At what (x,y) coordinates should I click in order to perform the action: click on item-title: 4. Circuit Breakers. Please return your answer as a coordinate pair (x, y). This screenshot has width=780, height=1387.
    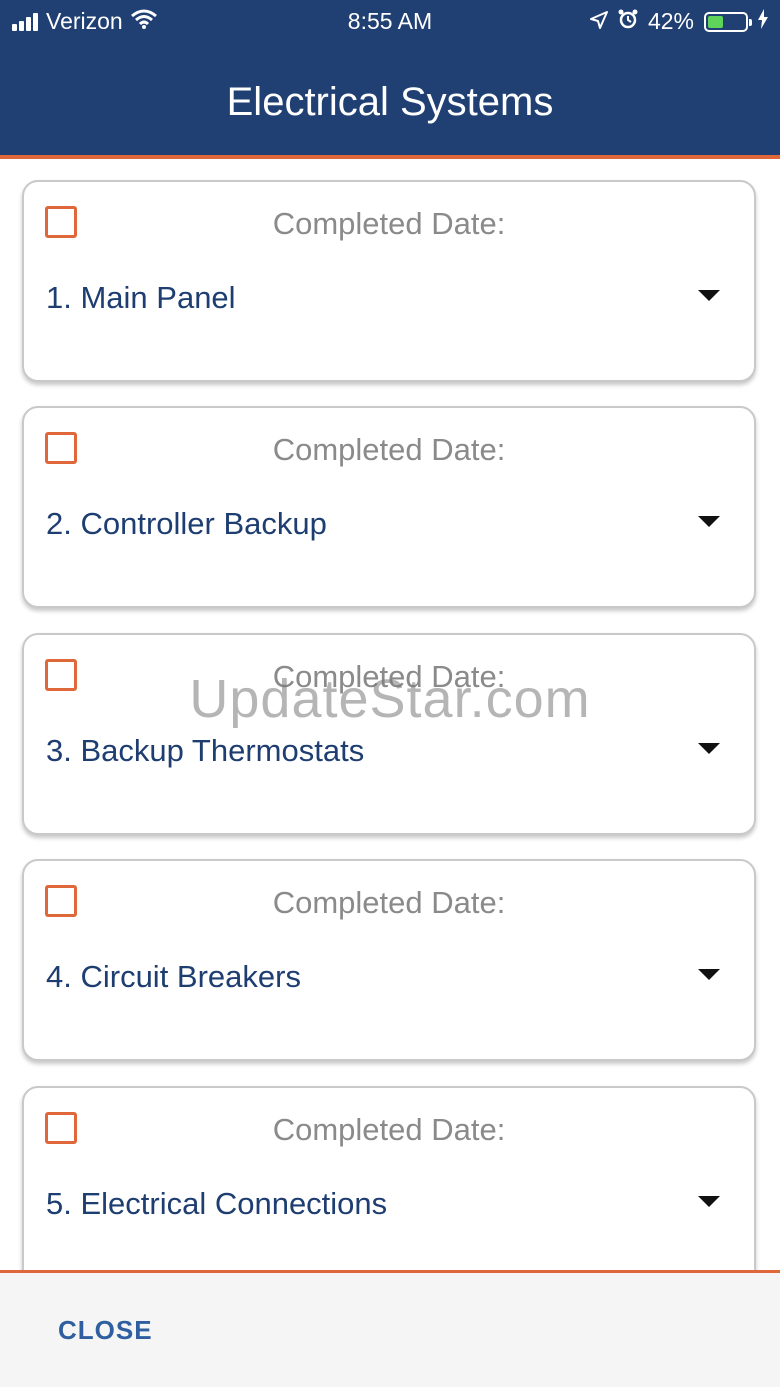
    Looking at the image, I should click on (173, 977).